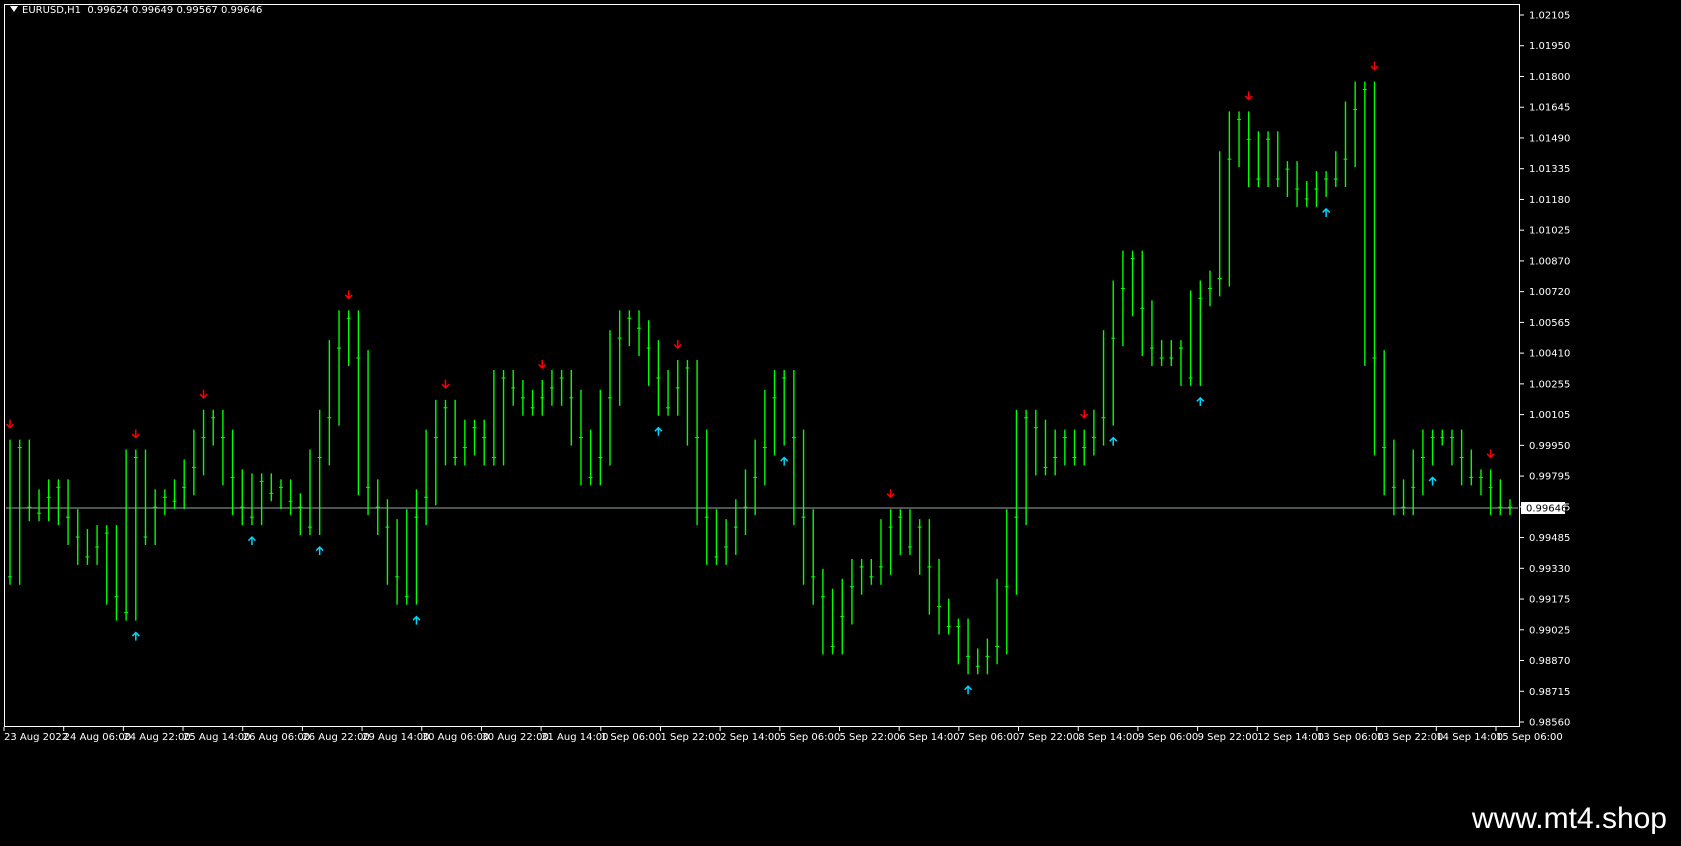 The width and height of the screenshot is (1681, 846). Describe the element at coordinates (1549, 200) in the screenshot. I see `price-axis-label: 1.01180` at that location.